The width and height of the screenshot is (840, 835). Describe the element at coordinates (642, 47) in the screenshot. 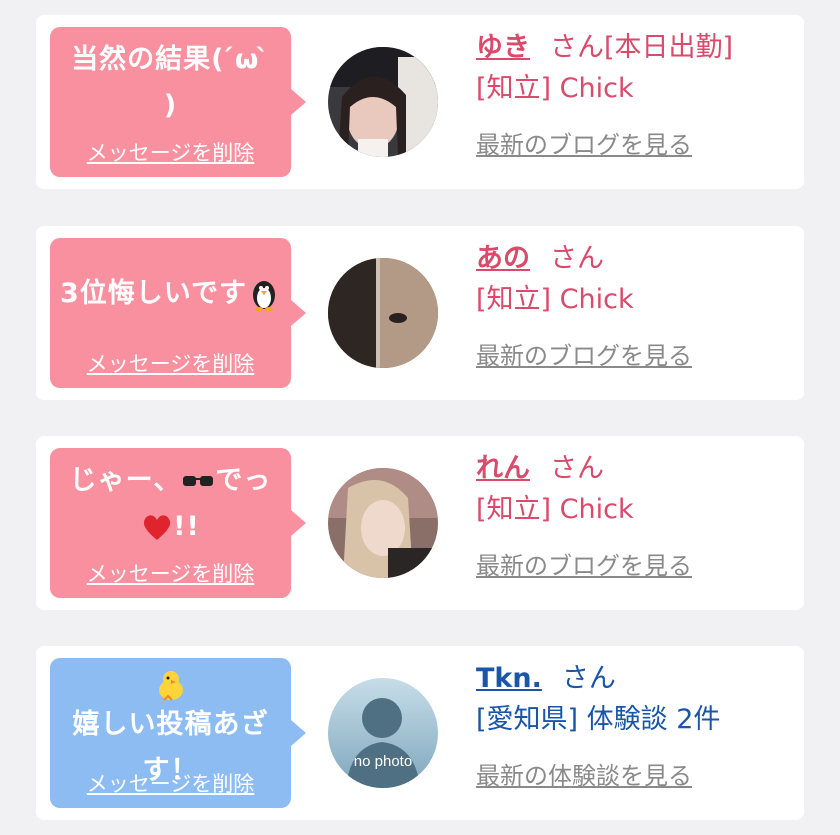

I see `honorific: さん[本日出勤]` at that location.